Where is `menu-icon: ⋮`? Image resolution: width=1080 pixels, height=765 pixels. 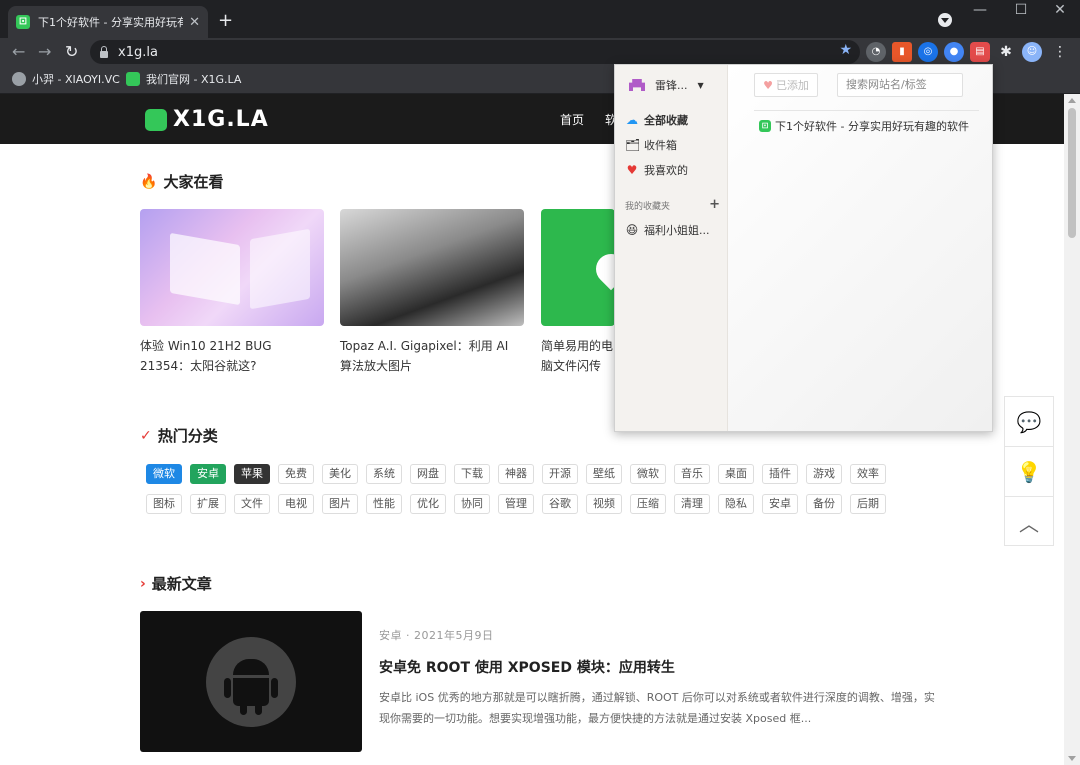 menu-icon: ⋮ is located at coordinates (1060, 52).